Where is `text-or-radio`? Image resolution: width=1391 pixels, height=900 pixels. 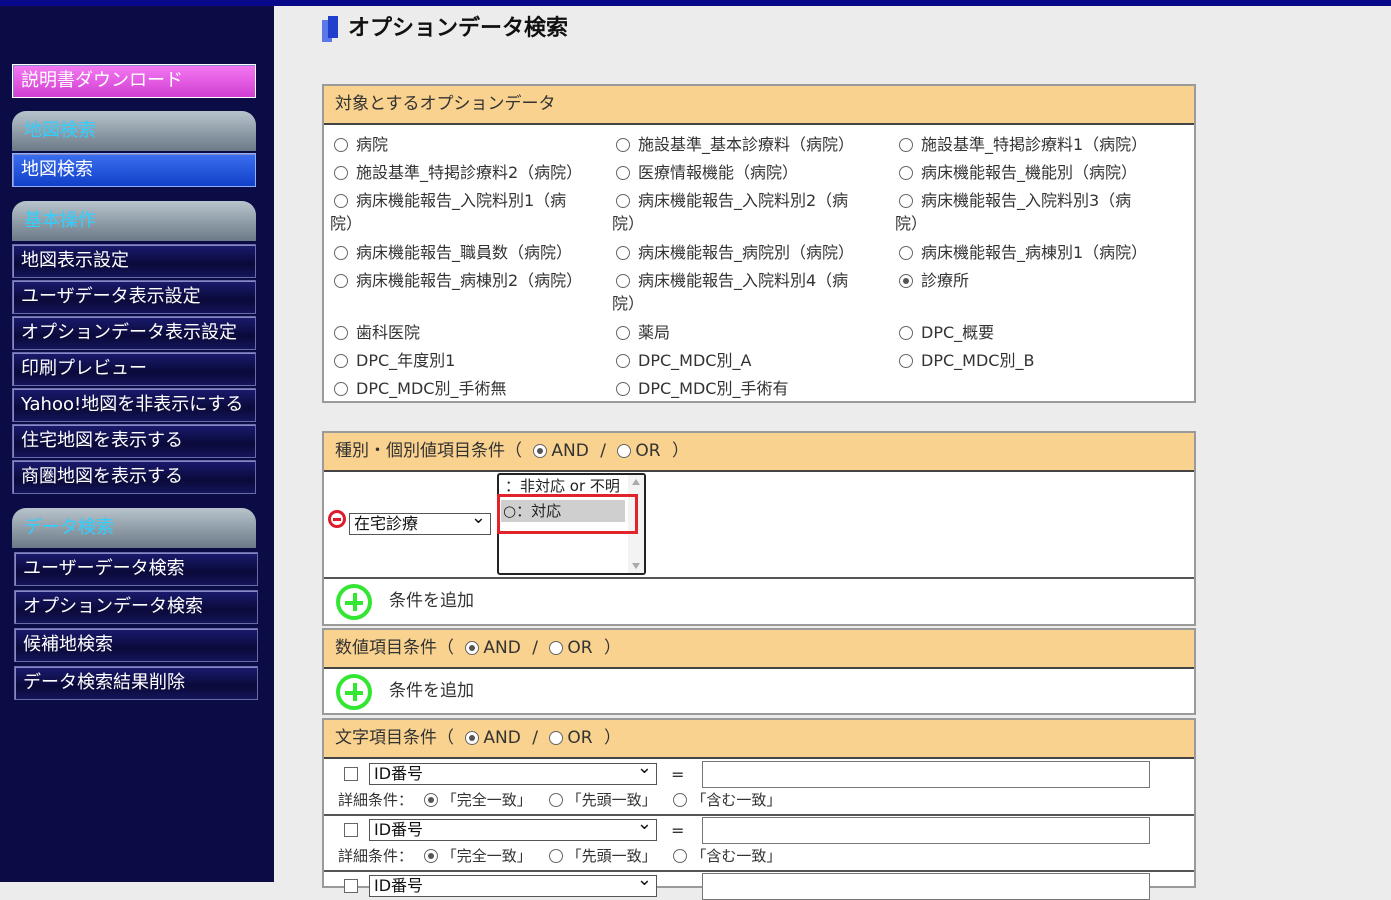
text-or-radio is located at coordinates (556, 738).